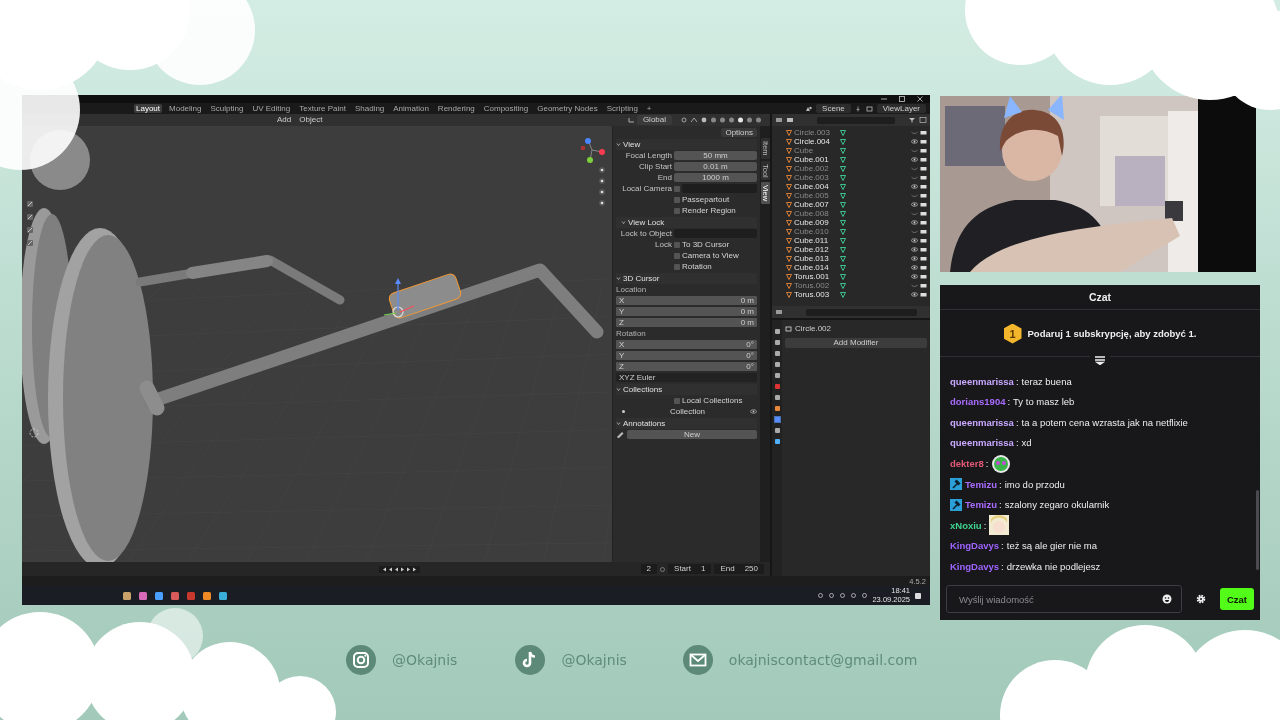 This screenshot has height=720, width=1280. I want to click on emoji-icon, so click(1167, 599).